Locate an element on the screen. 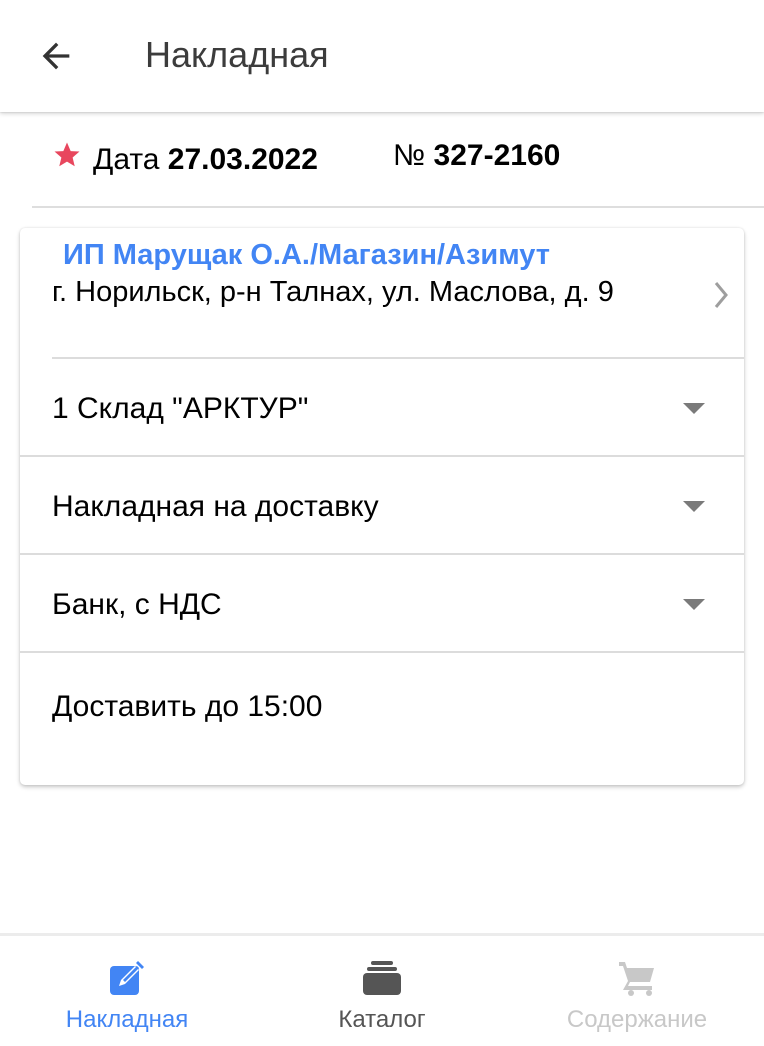 The width and height of the screenshot is (764, 1046). payment-select: Банк, с НДС is located at coordinates (382, 604).